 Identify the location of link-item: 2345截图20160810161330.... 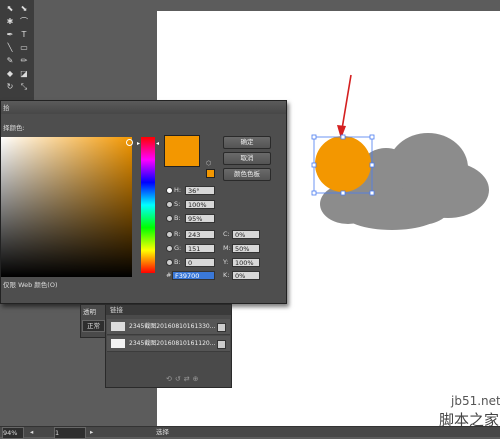
(168, 327).